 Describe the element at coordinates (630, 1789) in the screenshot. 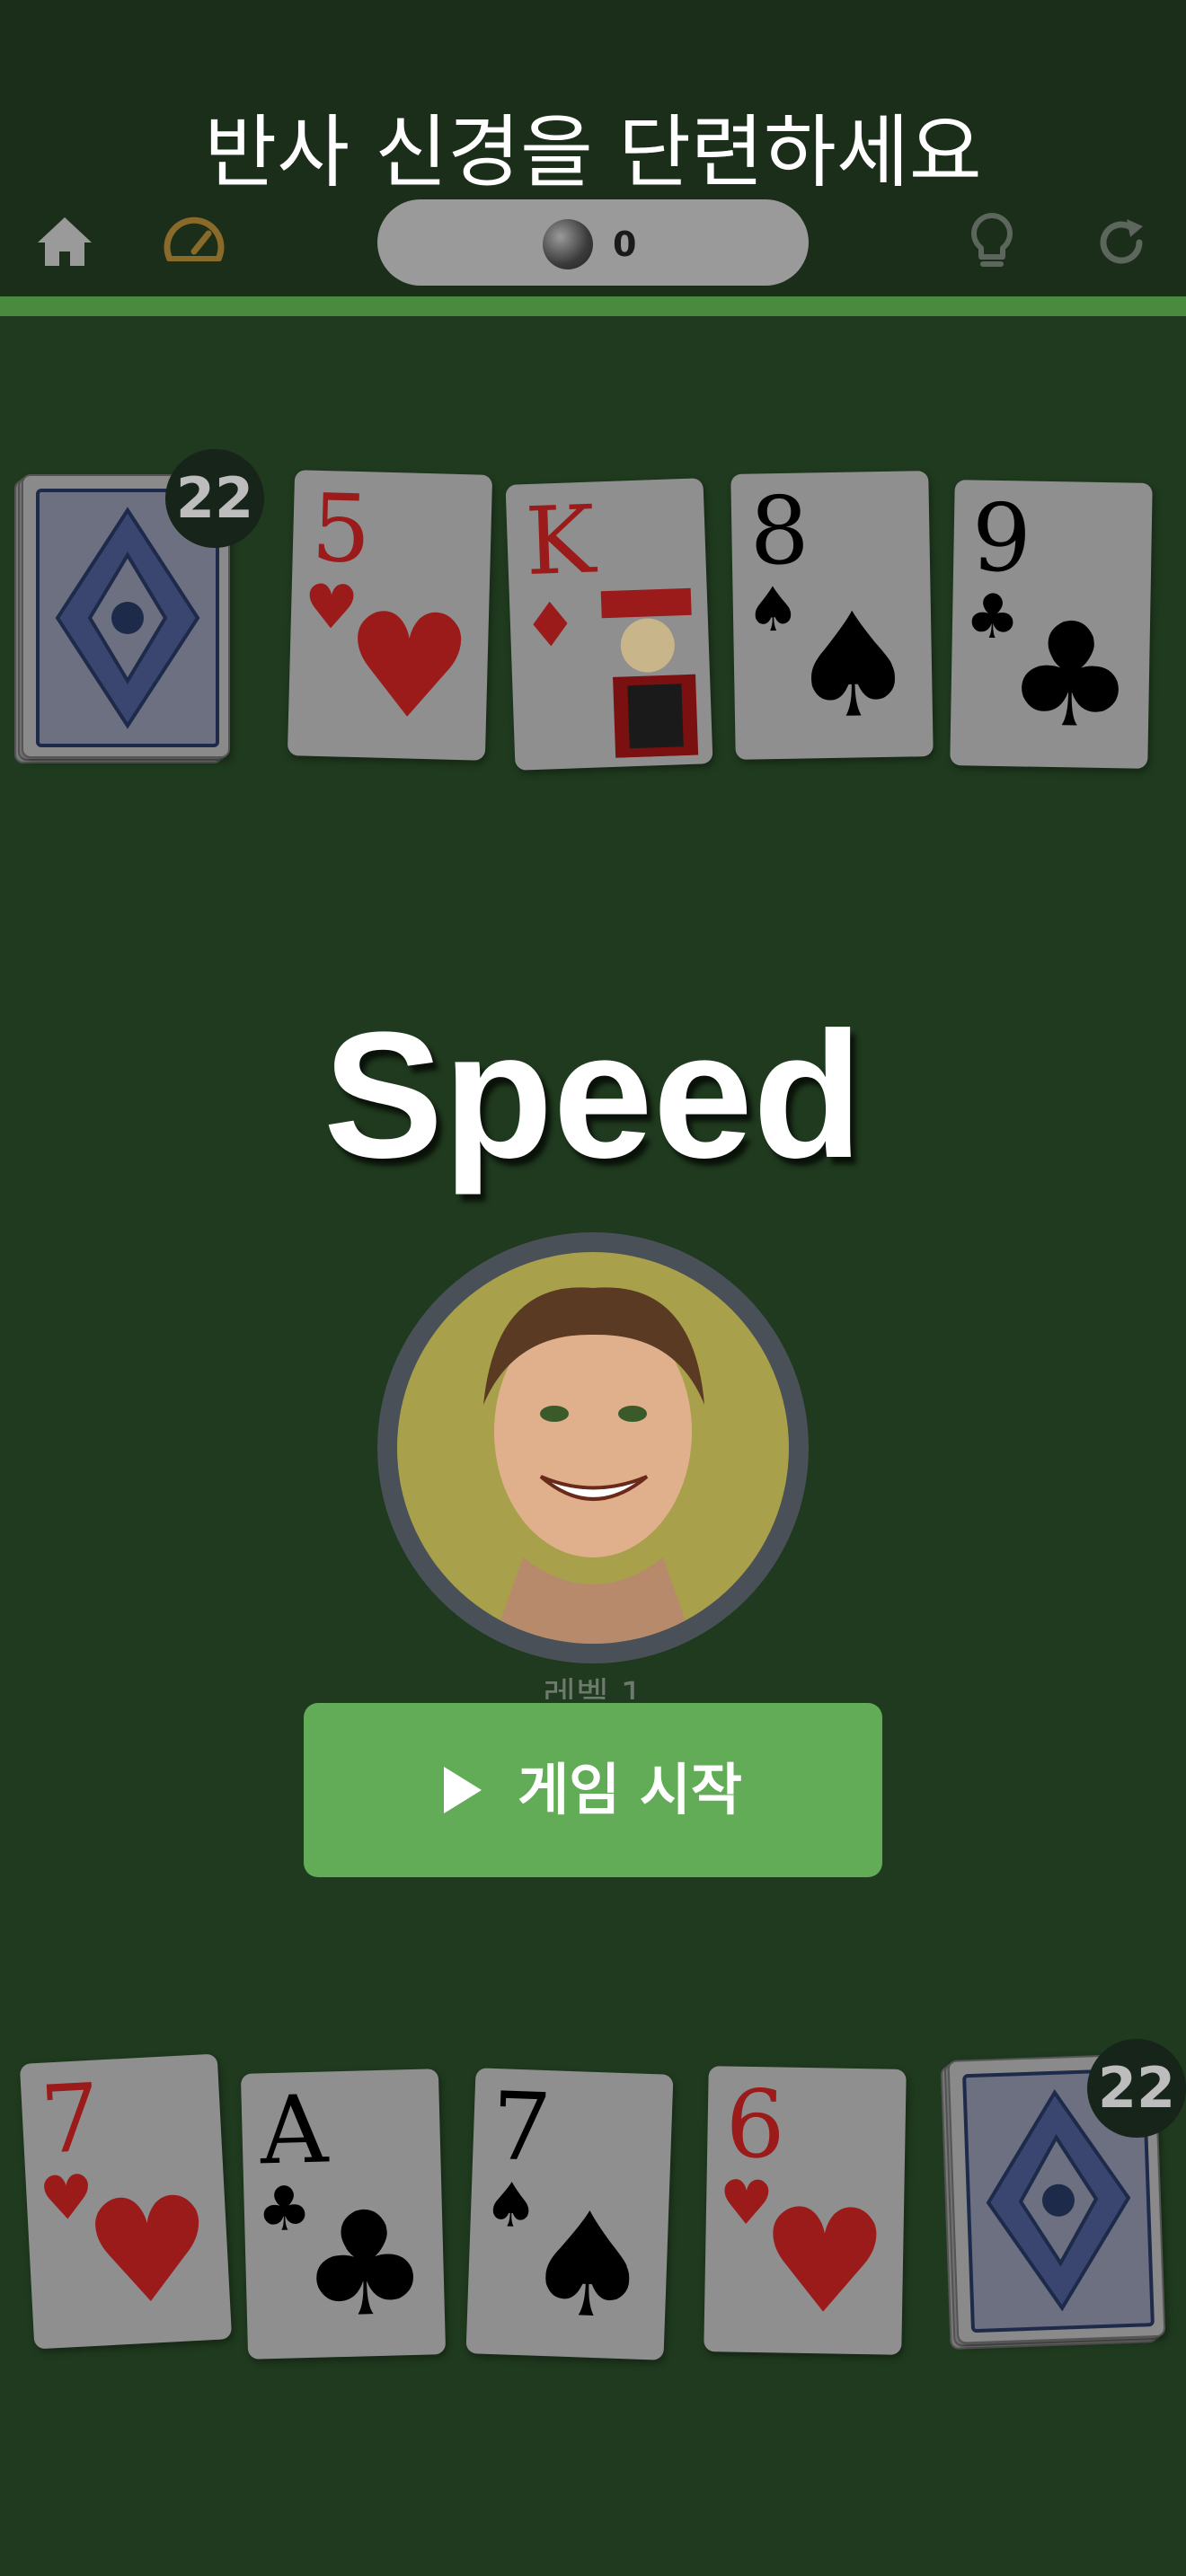

I see `start-game-label: 게임 시작` at that location.